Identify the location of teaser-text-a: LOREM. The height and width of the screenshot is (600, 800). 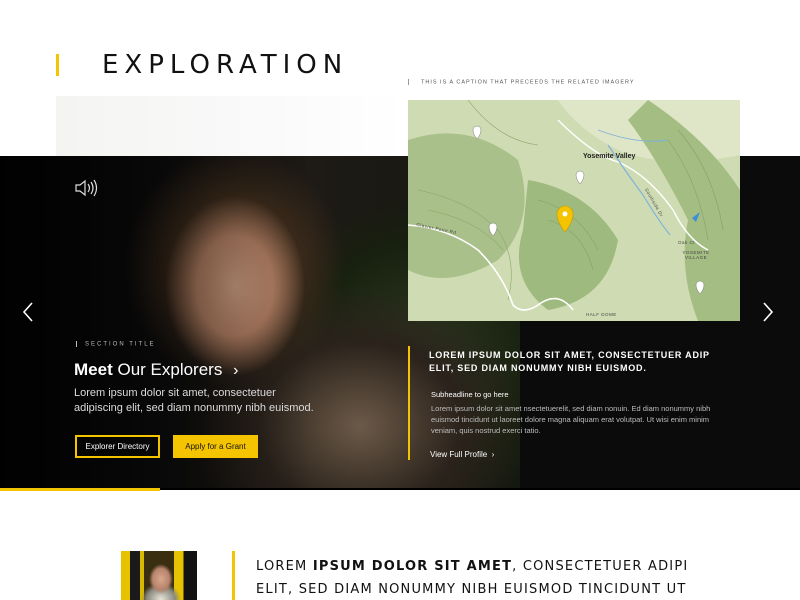
(284, 566).